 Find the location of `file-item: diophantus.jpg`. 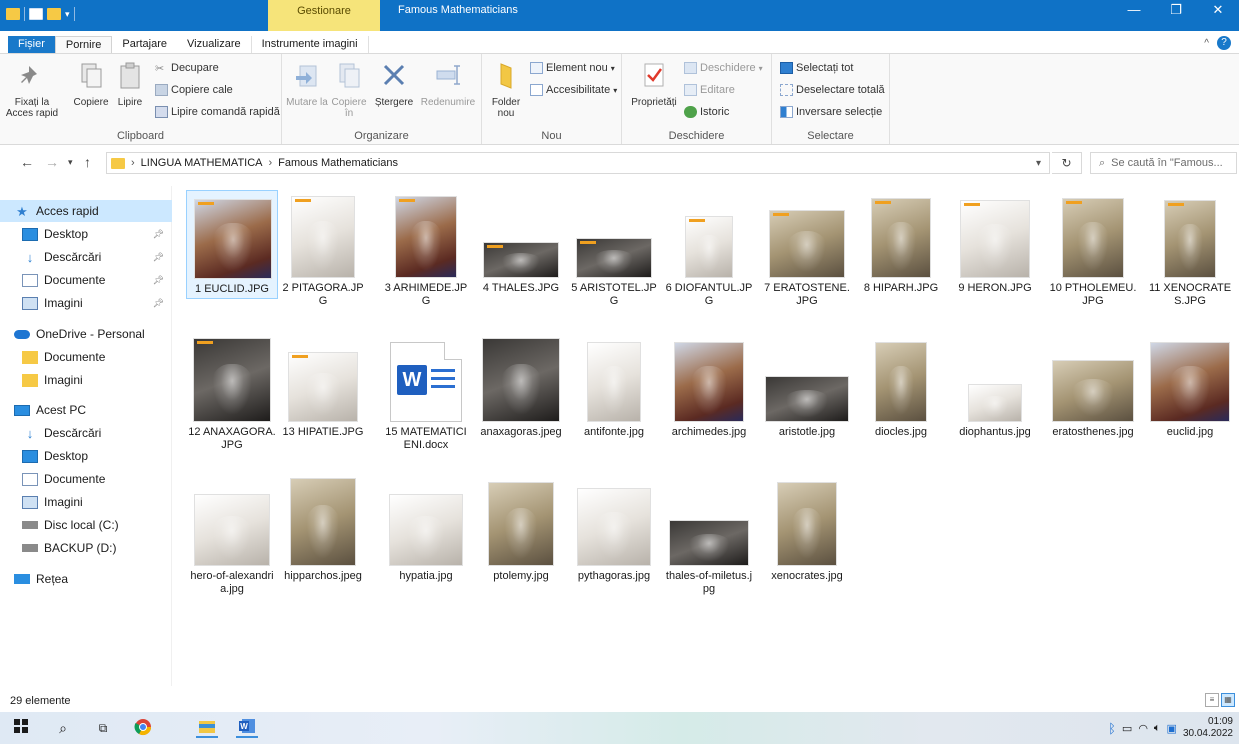

file-item: diophantus.jpg is located at coordinates (995, 387).